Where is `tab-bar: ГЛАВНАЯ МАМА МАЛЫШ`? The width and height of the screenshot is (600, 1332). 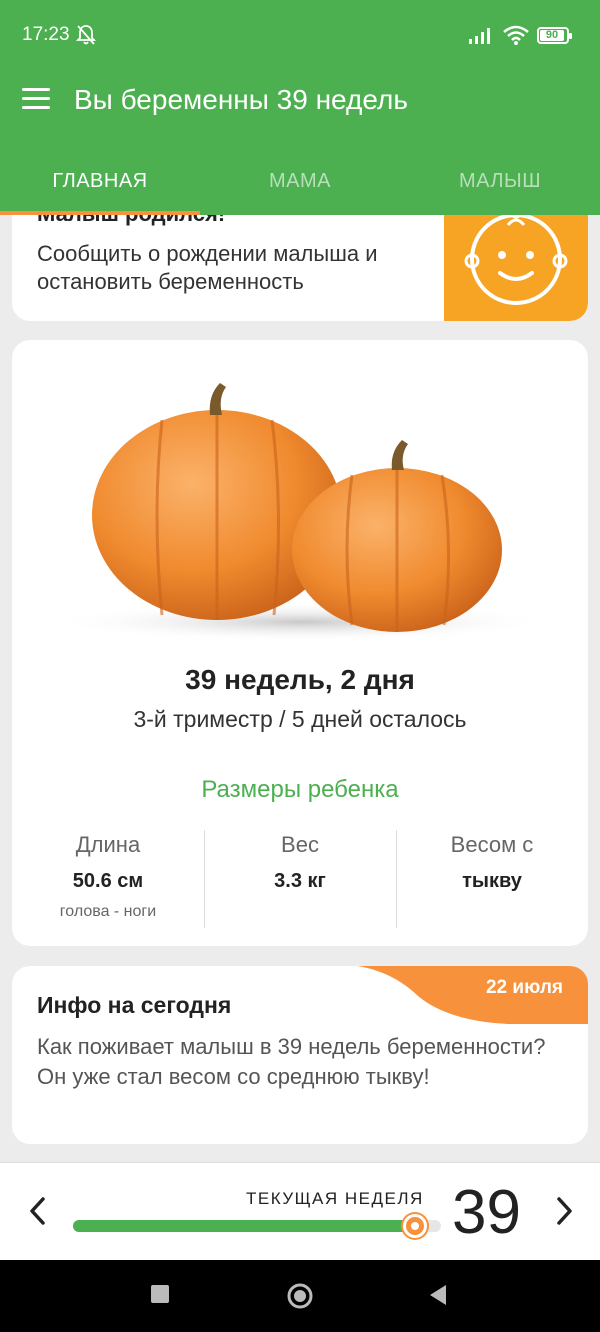 tab-bar: ГЛАВНАЯ МАМА МАЛЫШ is located at coordinates (300, 182).